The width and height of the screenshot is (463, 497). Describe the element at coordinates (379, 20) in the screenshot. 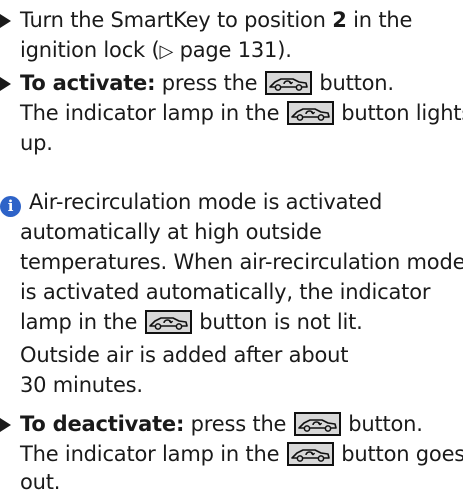

I see `step1-text-suffix: in the` at that location.